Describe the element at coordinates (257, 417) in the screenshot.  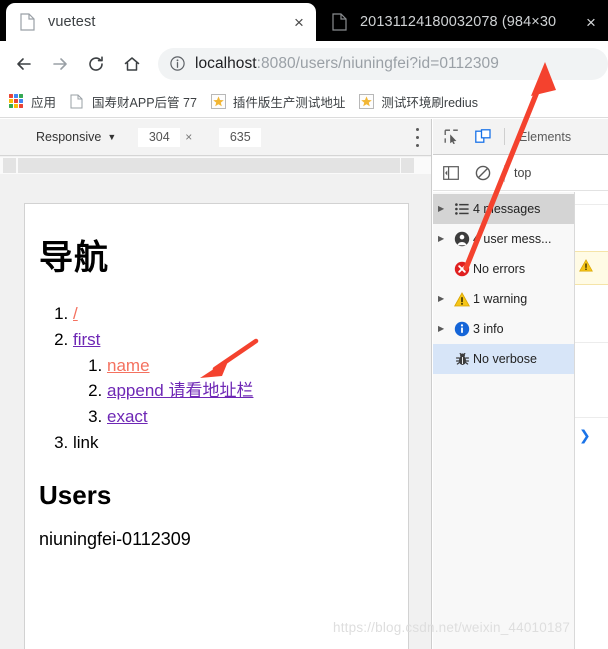
I see `list-item: exact` at that location.